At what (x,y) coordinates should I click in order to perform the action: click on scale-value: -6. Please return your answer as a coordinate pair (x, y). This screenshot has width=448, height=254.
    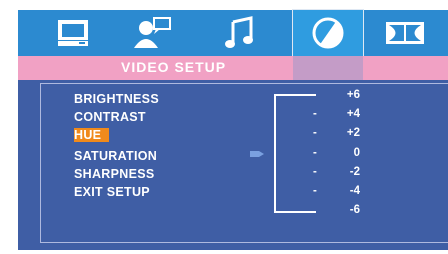
    Looking at the image, I should click on (346, 210).